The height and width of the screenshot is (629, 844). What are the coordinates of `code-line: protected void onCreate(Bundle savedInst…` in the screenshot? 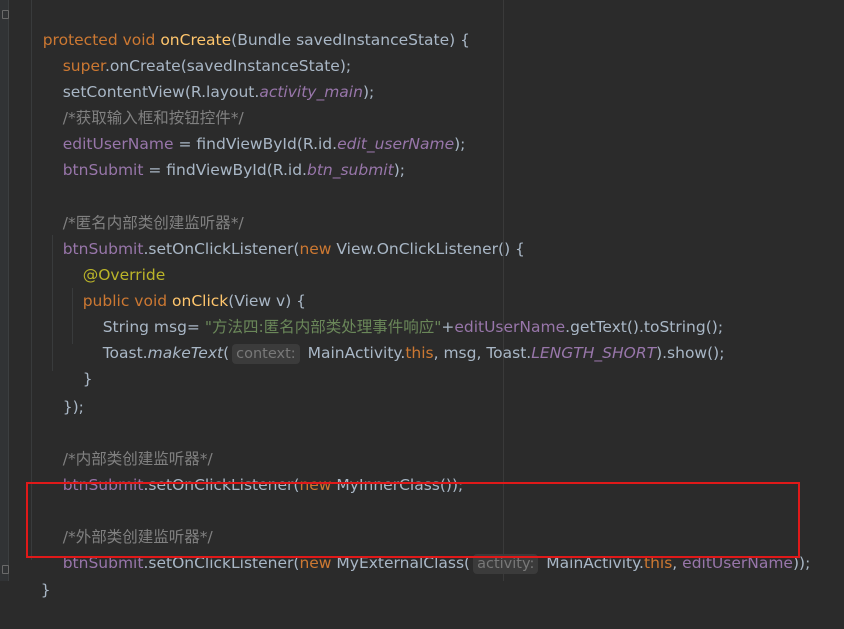 It's located at (246, 25).